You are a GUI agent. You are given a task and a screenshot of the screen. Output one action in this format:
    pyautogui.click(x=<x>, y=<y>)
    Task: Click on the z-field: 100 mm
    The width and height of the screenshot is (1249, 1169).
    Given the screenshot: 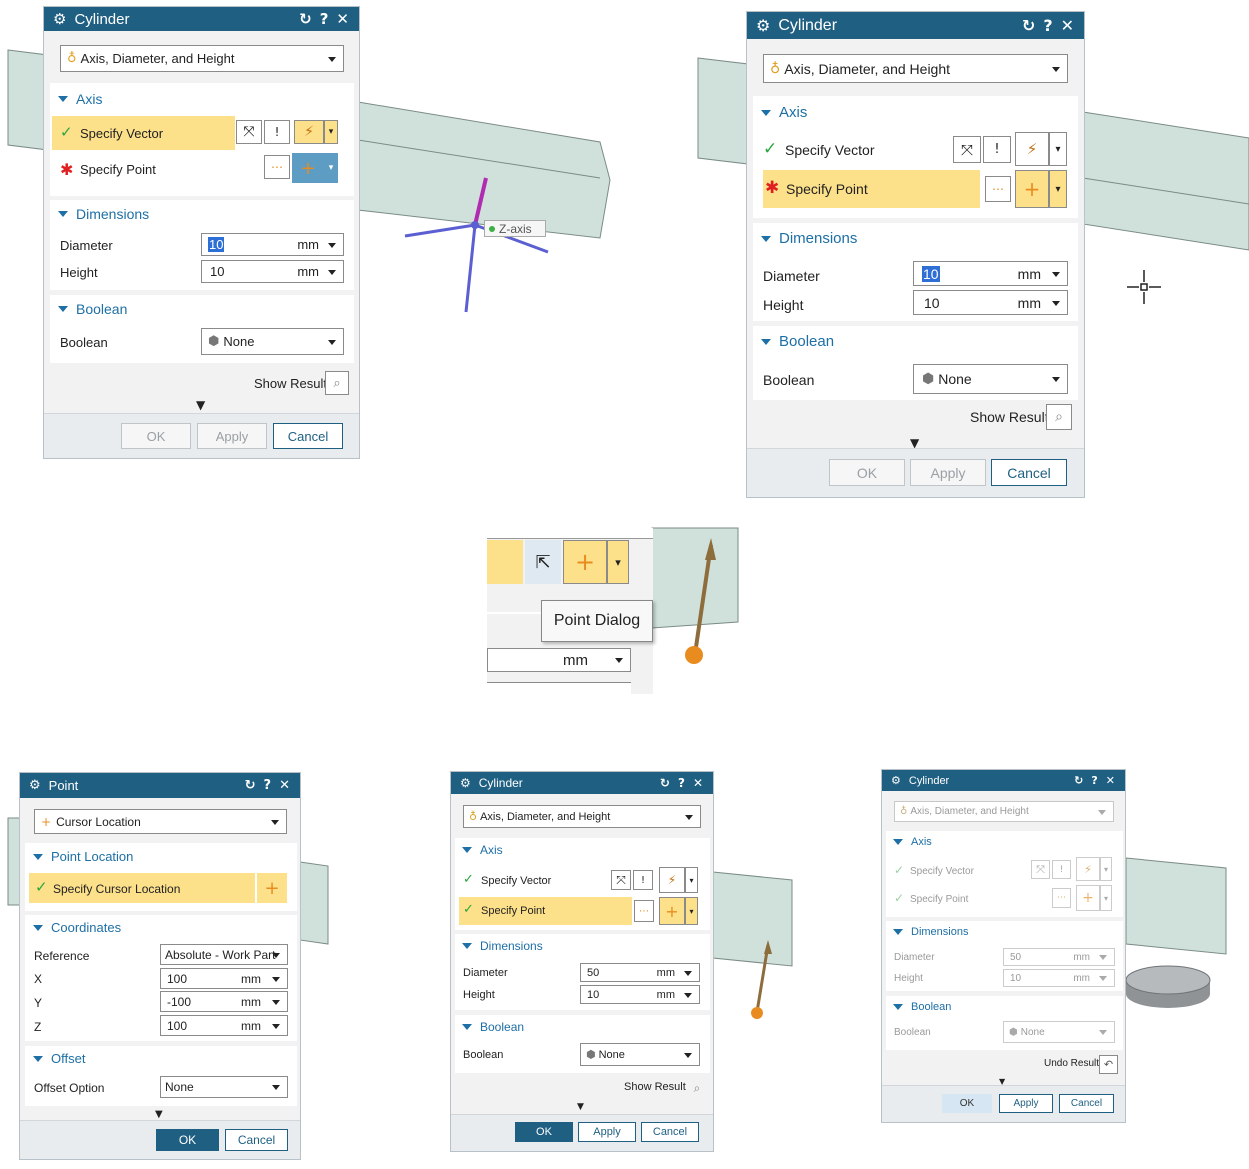 What is the action you would take?
    pyautogui.click(x=224, y=1025)
    